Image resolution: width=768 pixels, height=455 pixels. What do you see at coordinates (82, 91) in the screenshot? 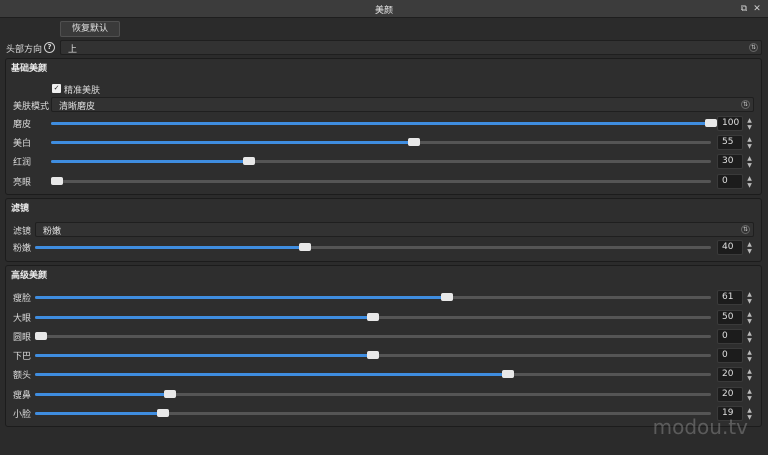
I see `precise-skin-label: 精准美肤` at bounding box center [82, 91].